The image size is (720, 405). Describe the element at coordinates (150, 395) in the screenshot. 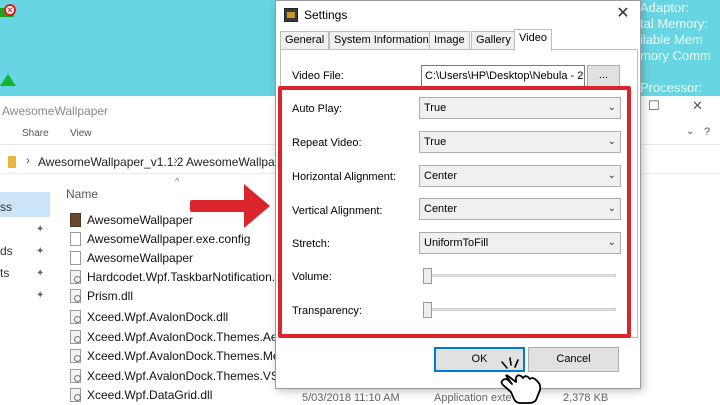

I see `file-name: Xceed.Wpf.DataGrid.dll` at that location.